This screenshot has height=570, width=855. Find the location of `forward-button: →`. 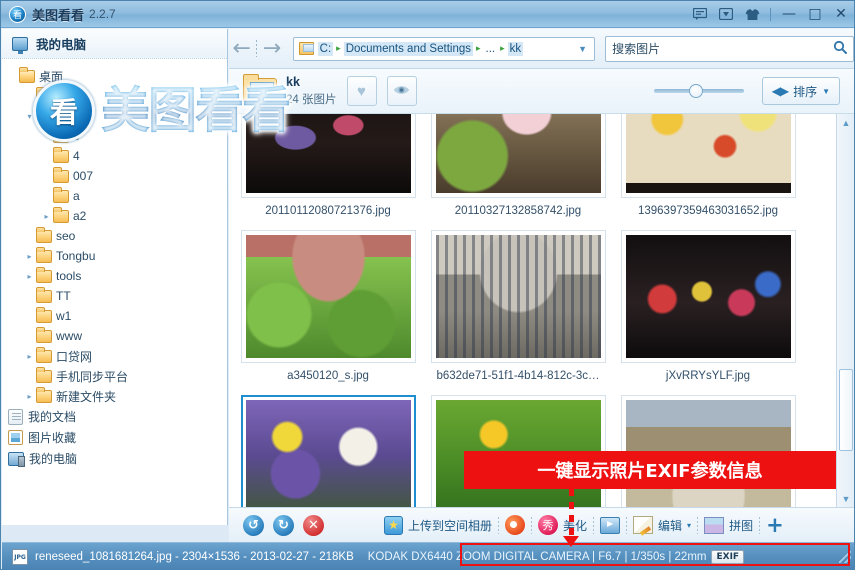

forward-button: → is located at coordinates (271, 49).